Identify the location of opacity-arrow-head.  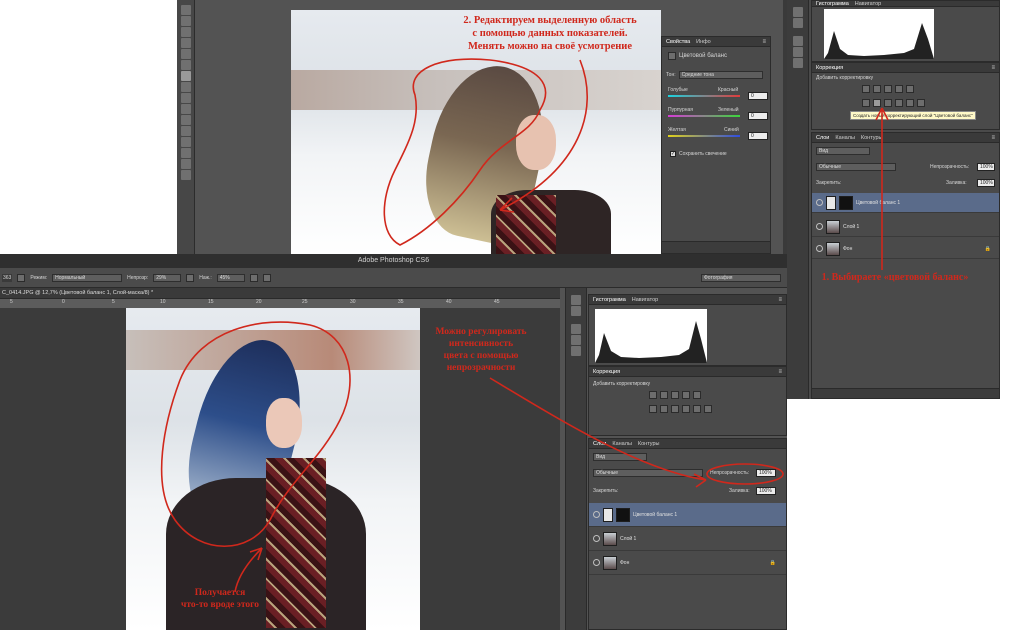
(700, 480).